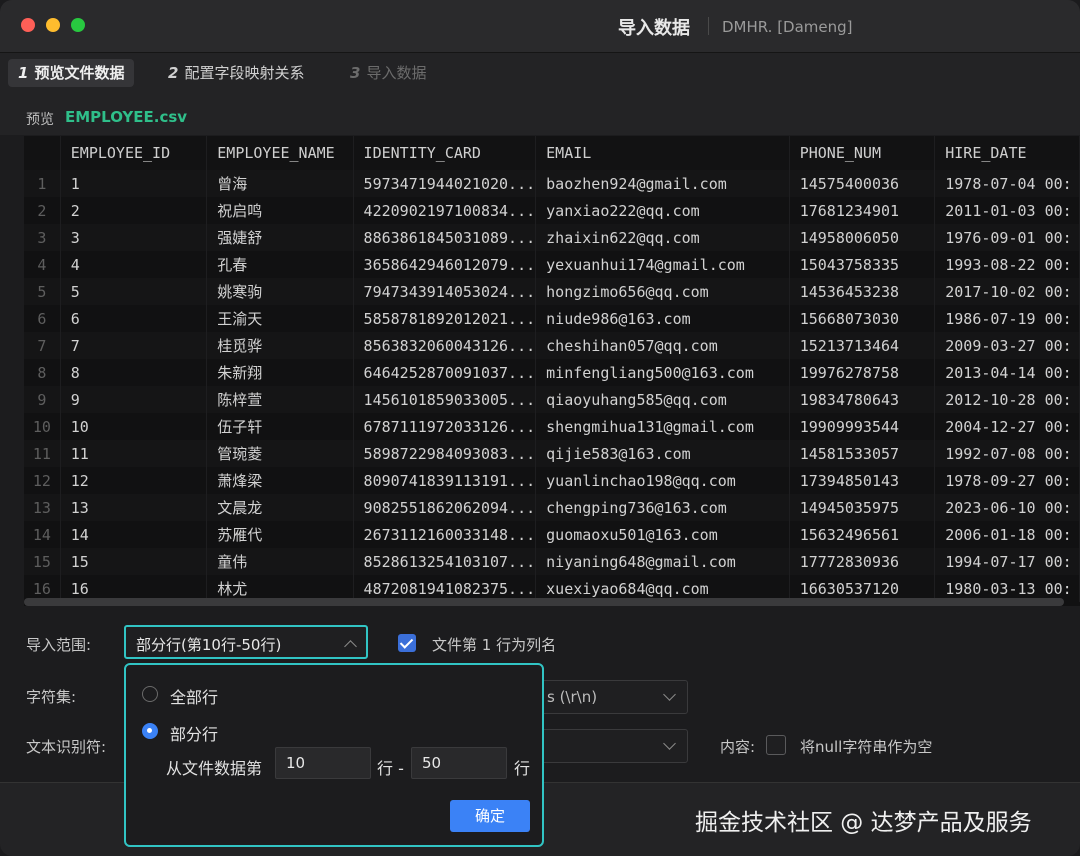  I want to click on table-cell: qiaoyuhang585@qq.com, so click(662, 399).